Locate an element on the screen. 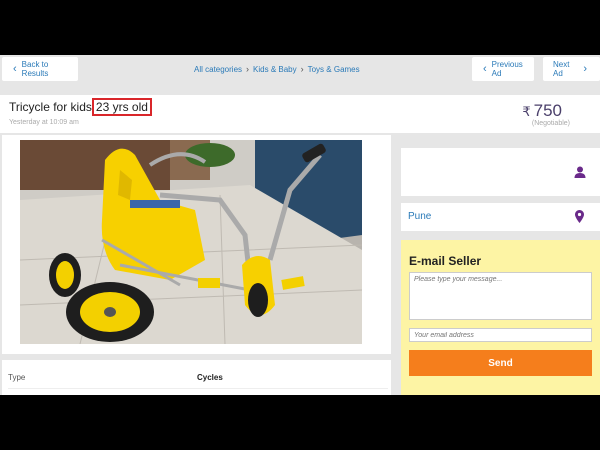 Image resolution: width=600 pixels, height=450 pixels. ad-details: Type Cycles is located at coordinates (196, 377).